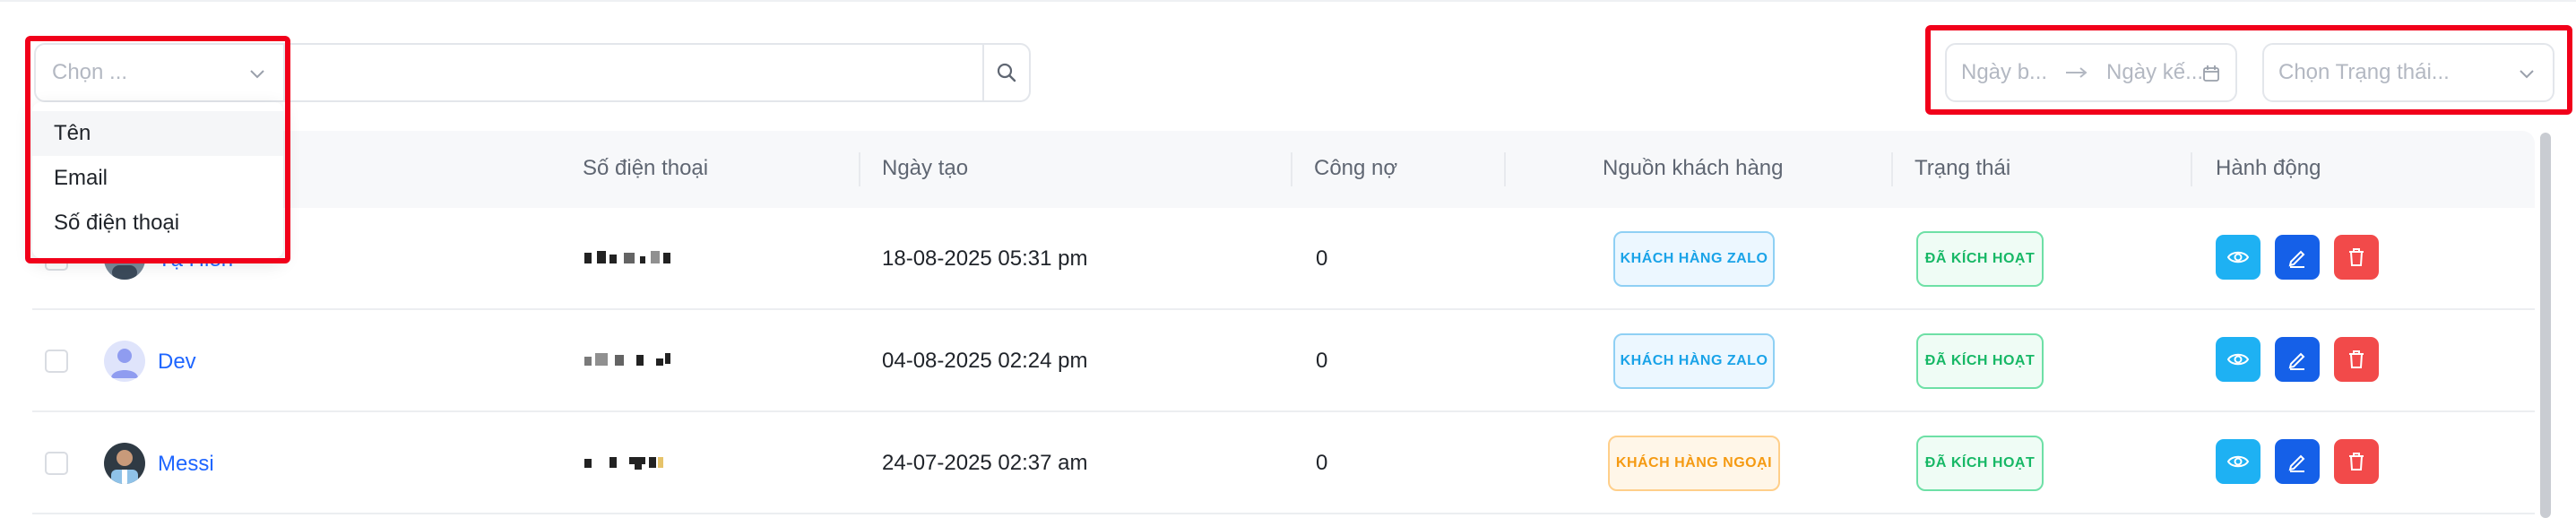 Image resolution: width=2576 pixels, height=518 pixels. Describe the element at coordinates (1356, 168) in the screenshot. I see `column-header-debt: Công nợ` at that location.